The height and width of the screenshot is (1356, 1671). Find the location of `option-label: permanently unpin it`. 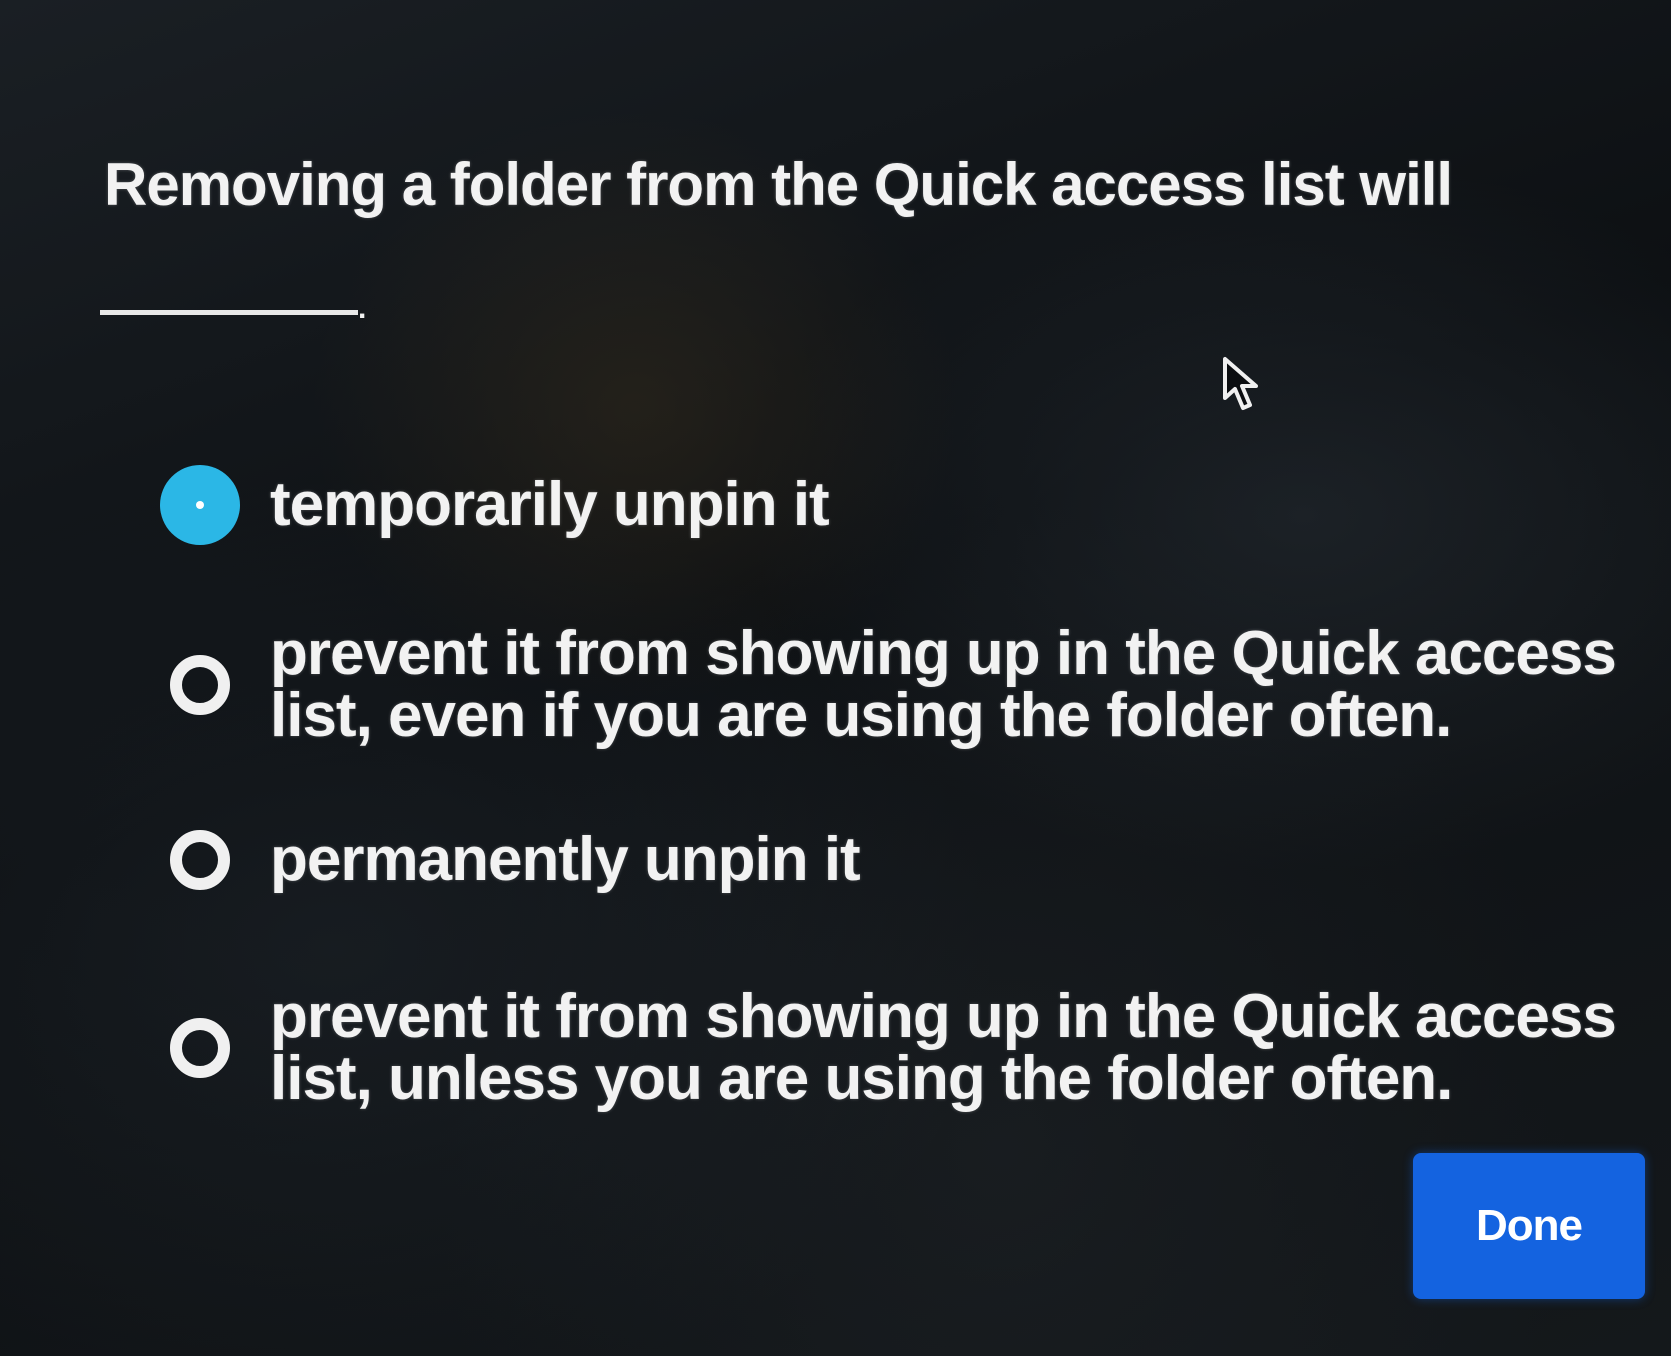

option-label: permanently unpin it is located at coordinates (565, 859).